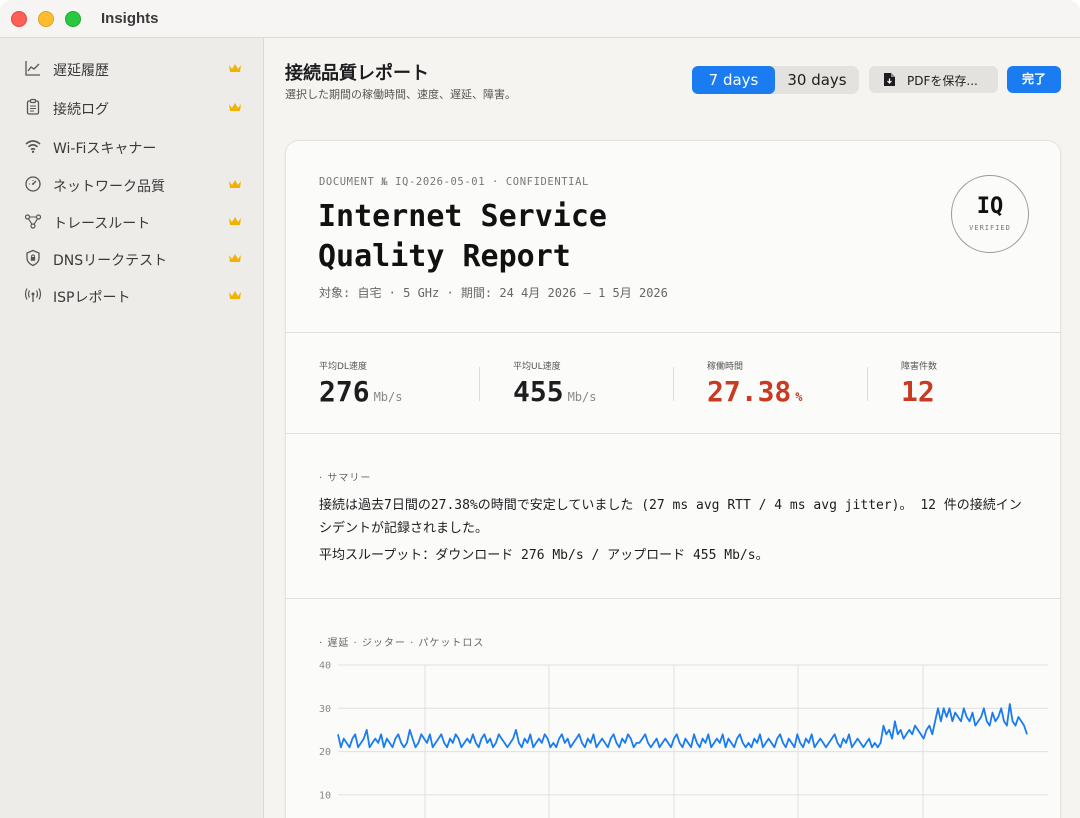 The width and height of the screenshot is (1080, 818). Describe the element at coordinates (537, 367) in the screenshot. I see `stat-label-upload: 平均UL速度` at that location.